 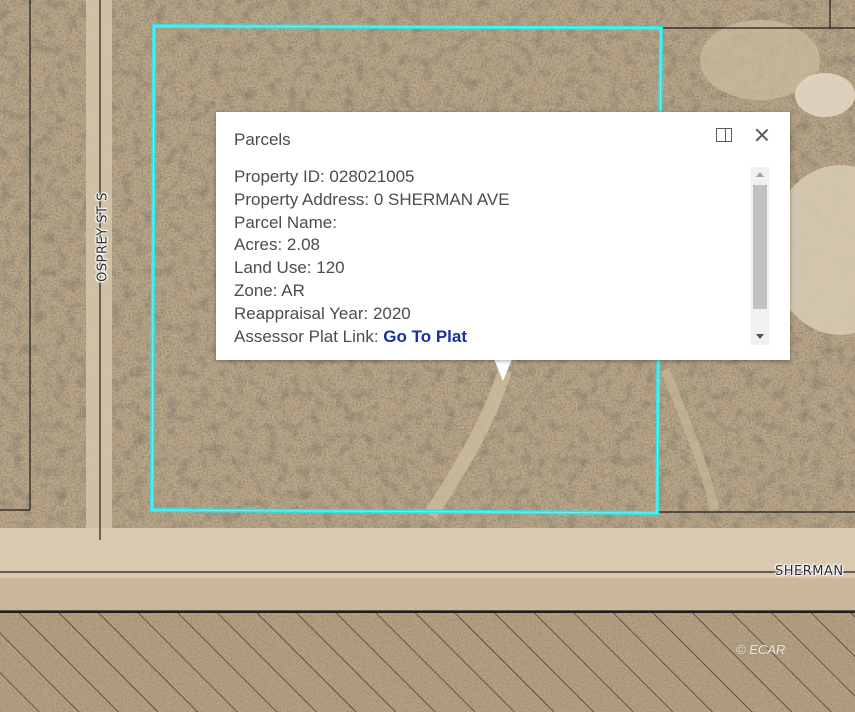 What do you see at coordinates (324, 176) in the screenshot?
I see `attr-property-id: Property ID: 028021005` at bounding box center [324, 176].